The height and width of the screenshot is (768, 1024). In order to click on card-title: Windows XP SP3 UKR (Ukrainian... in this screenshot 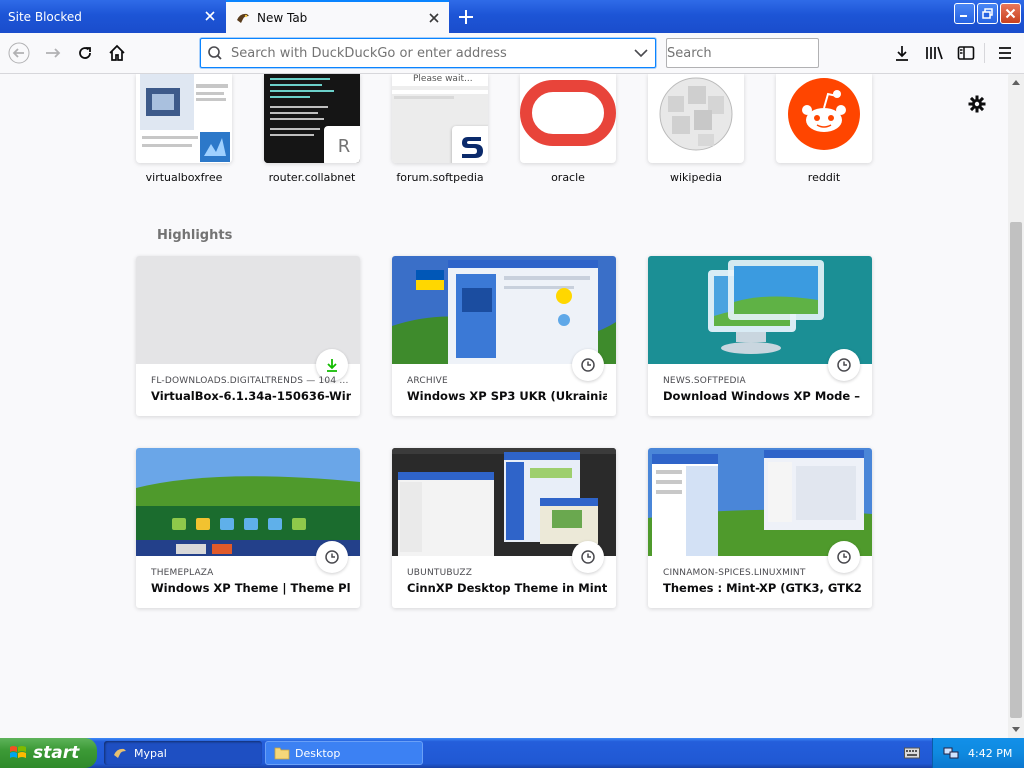, I will do `click(507, 396)`.